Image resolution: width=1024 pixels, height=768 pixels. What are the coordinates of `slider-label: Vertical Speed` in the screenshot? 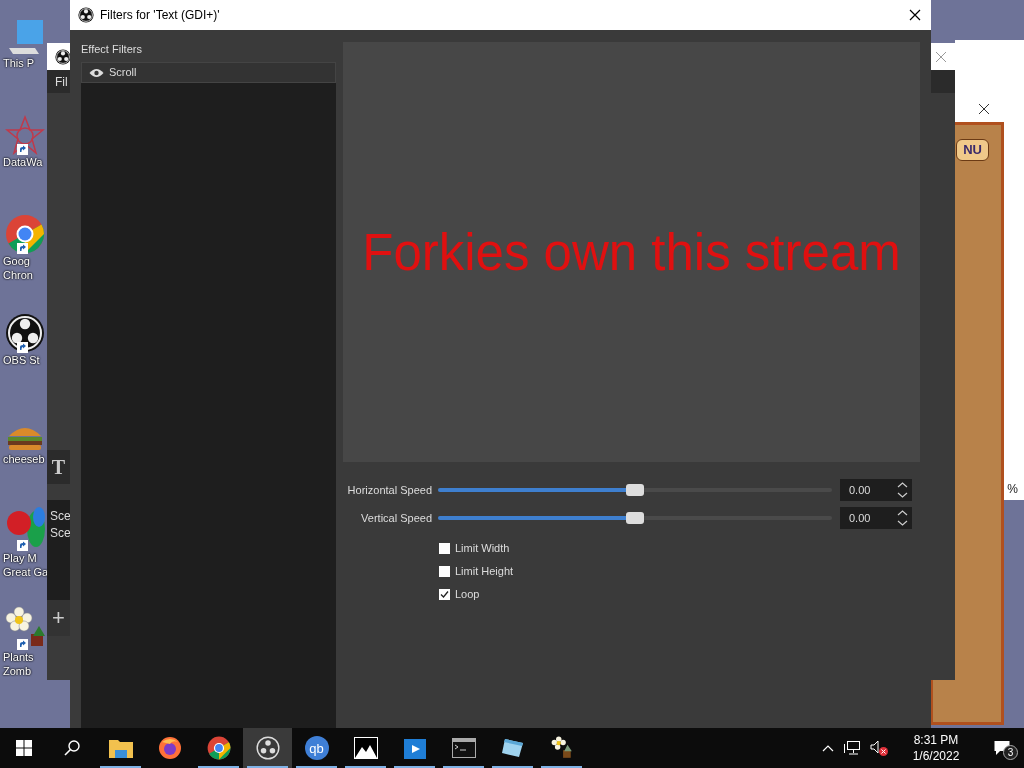 It's located at (396, 518).